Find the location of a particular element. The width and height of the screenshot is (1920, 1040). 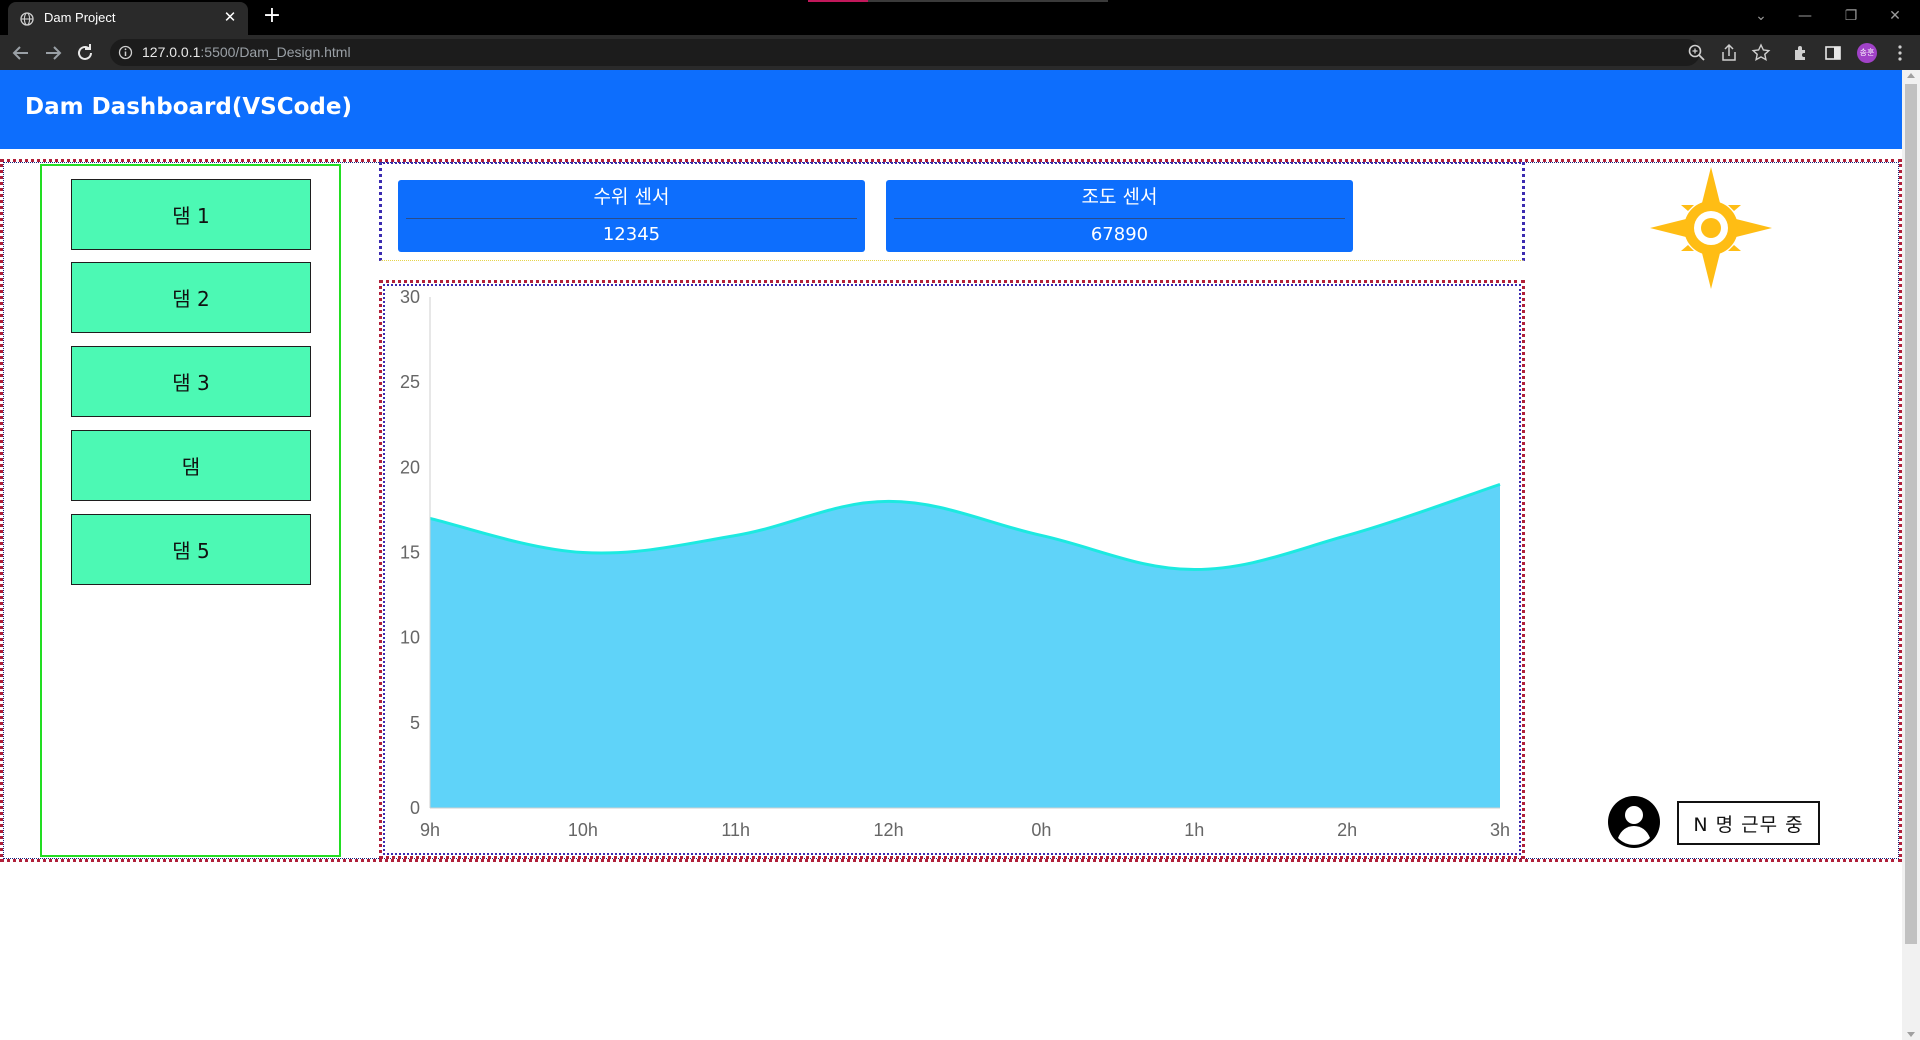

browser-tab: Dam Project ✕ is located at coordinates (128, 18).